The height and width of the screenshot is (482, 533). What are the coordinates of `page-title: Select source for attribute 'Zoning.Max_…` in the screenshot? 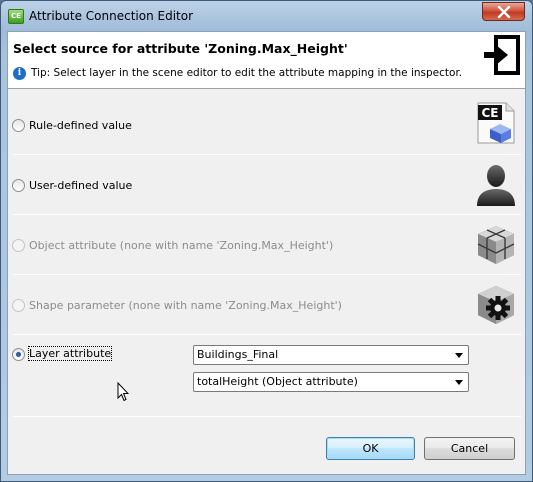 It's located at (180, 48).